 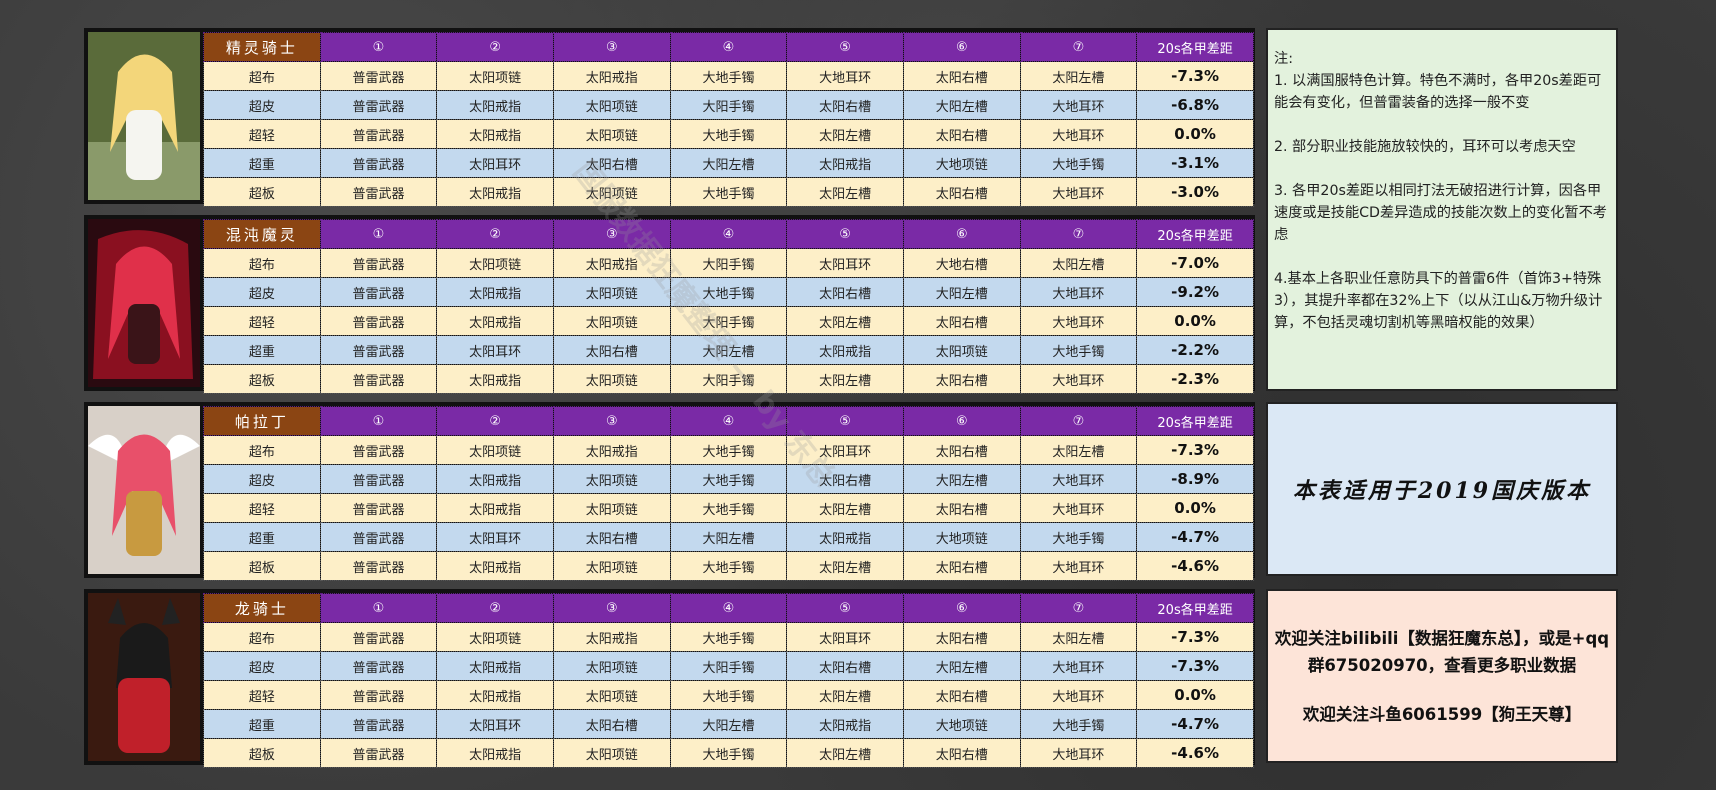 I want to click on table-row: 超板 普雷武器 太阳戒指 太阳项链 大阳手镯 太阳左槽 太阳右槽 大地耳环 -2.3%, so click(x=728, y=379).